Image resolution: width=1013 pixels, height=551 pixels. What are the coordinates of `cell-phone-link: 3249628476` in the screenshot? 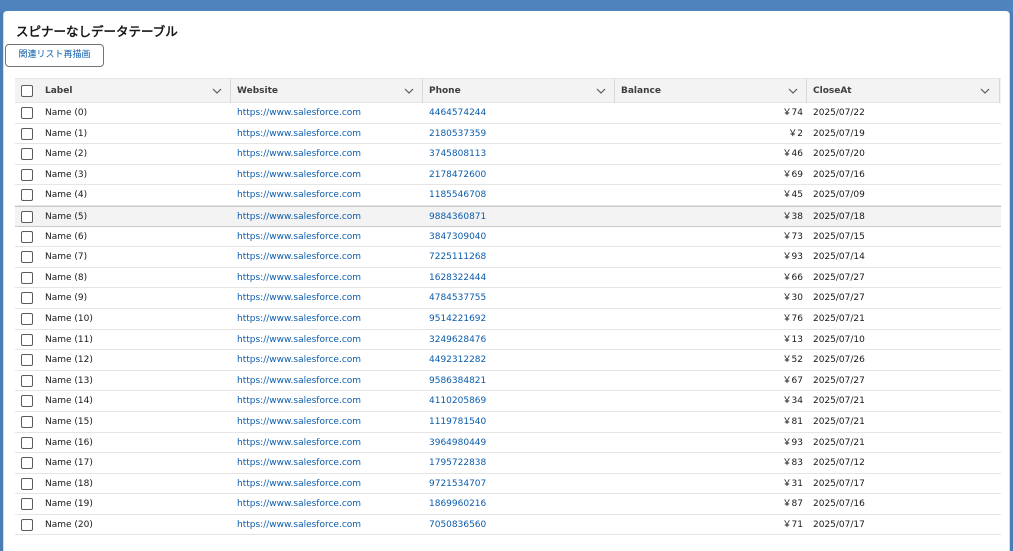 It's located at (457, 340).